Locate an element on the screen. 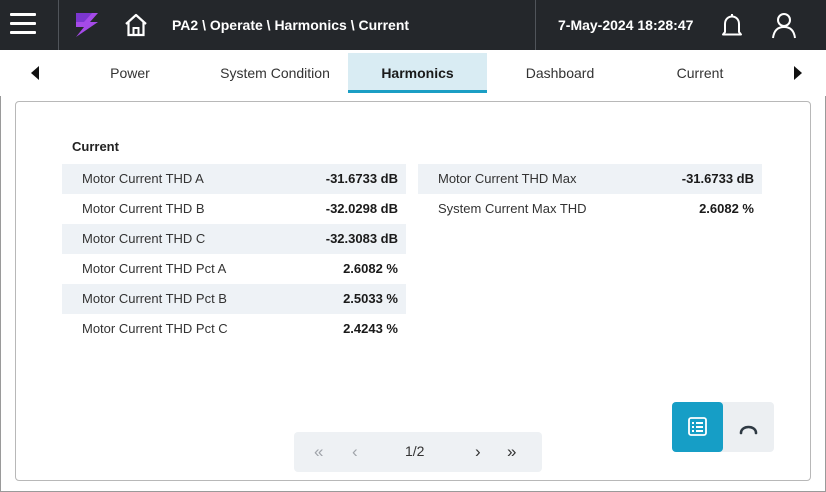 The height and width of the screenshot is (492, 826). next-page-button: › is located at coordinates (478, 452).